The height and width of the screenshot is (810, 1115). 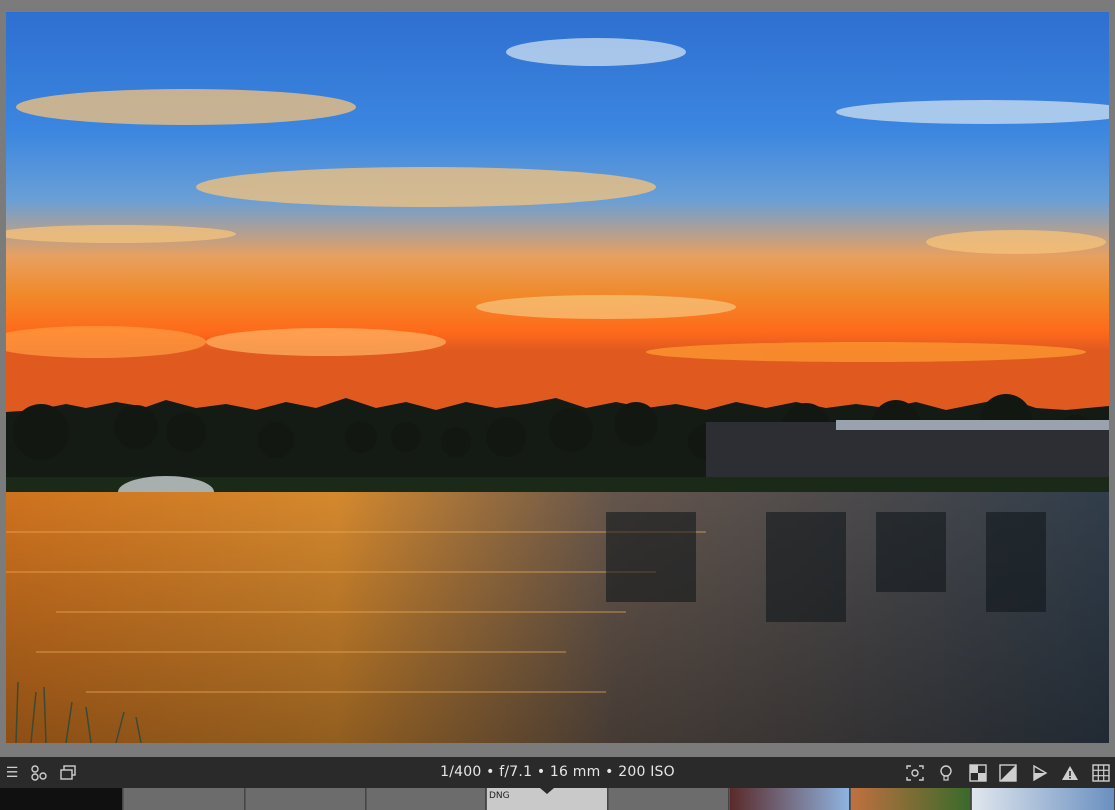 I want to click on warning-icon, so click(x=1070, y=773).